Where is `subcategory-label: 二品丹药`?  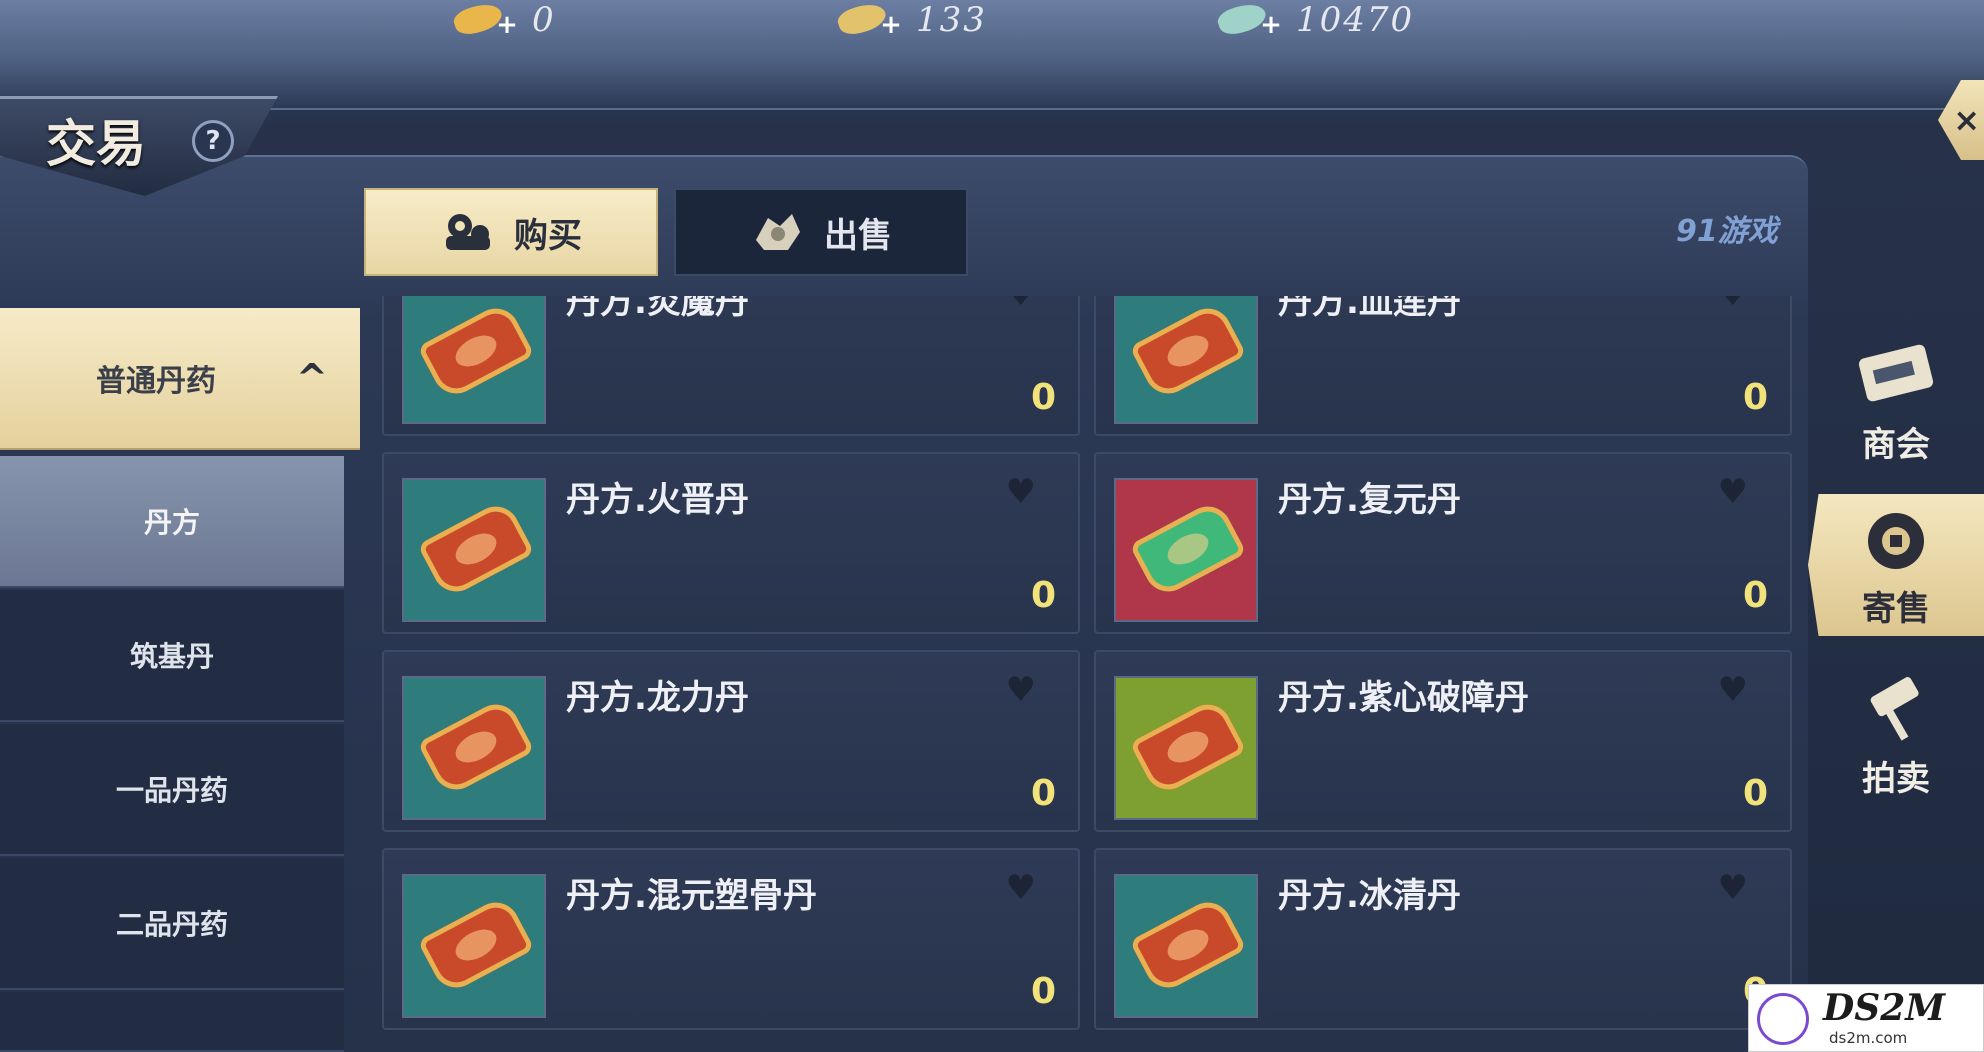
subcategory-label: 二品丹药 is located at coordinates (171, 924).